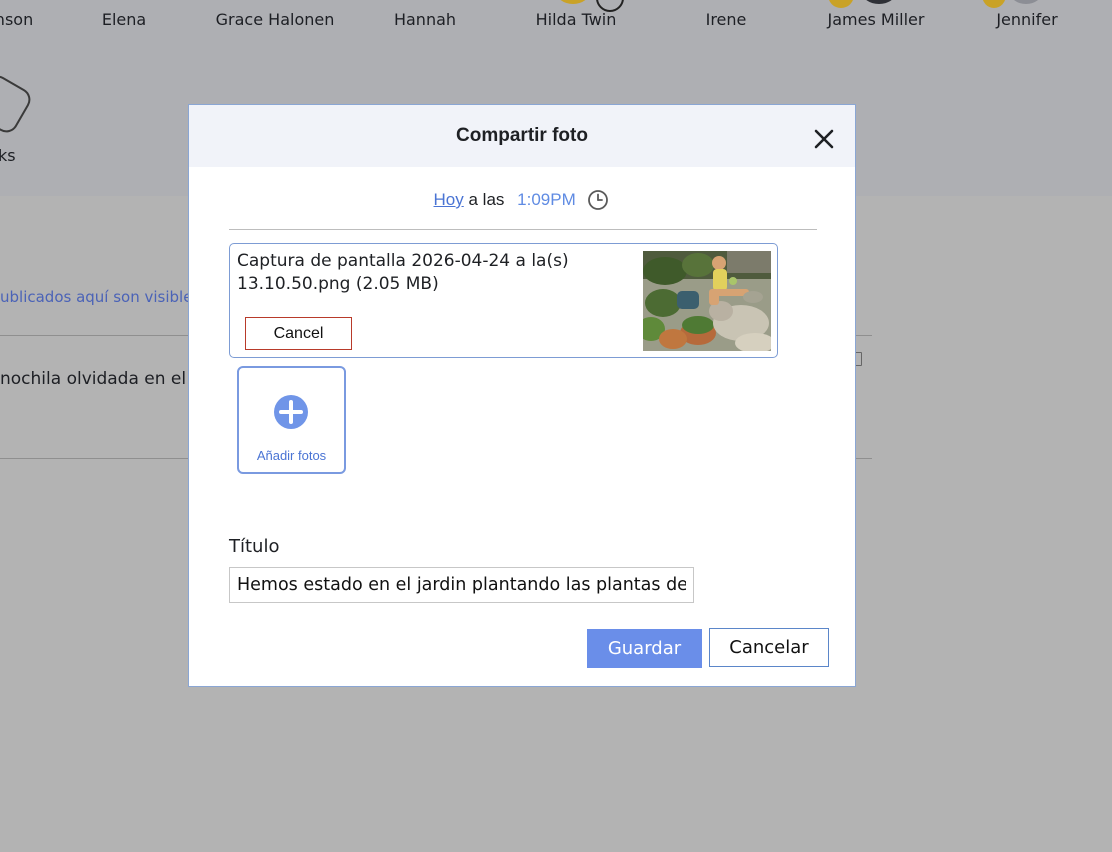  I want to click on clock-icon, so click(598, 200).